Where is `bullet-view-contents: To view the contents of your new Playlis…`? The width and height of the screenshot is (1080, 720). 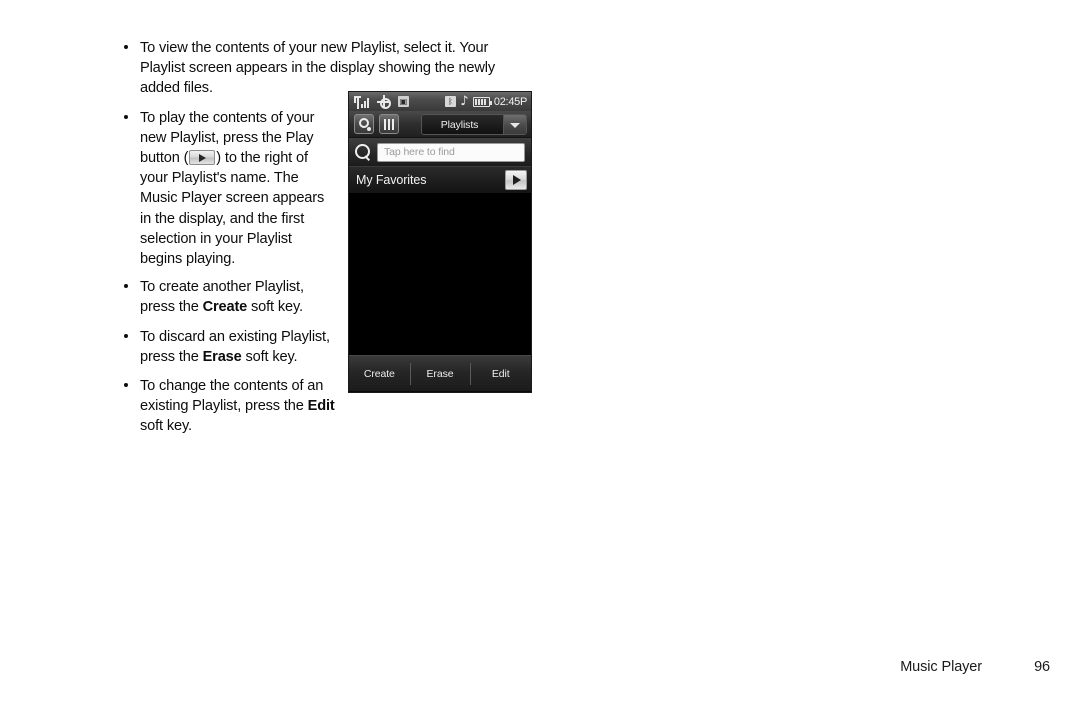 bullet-view-contents: To view the contents of your new Playlis… is located at coordinates (322, 68).